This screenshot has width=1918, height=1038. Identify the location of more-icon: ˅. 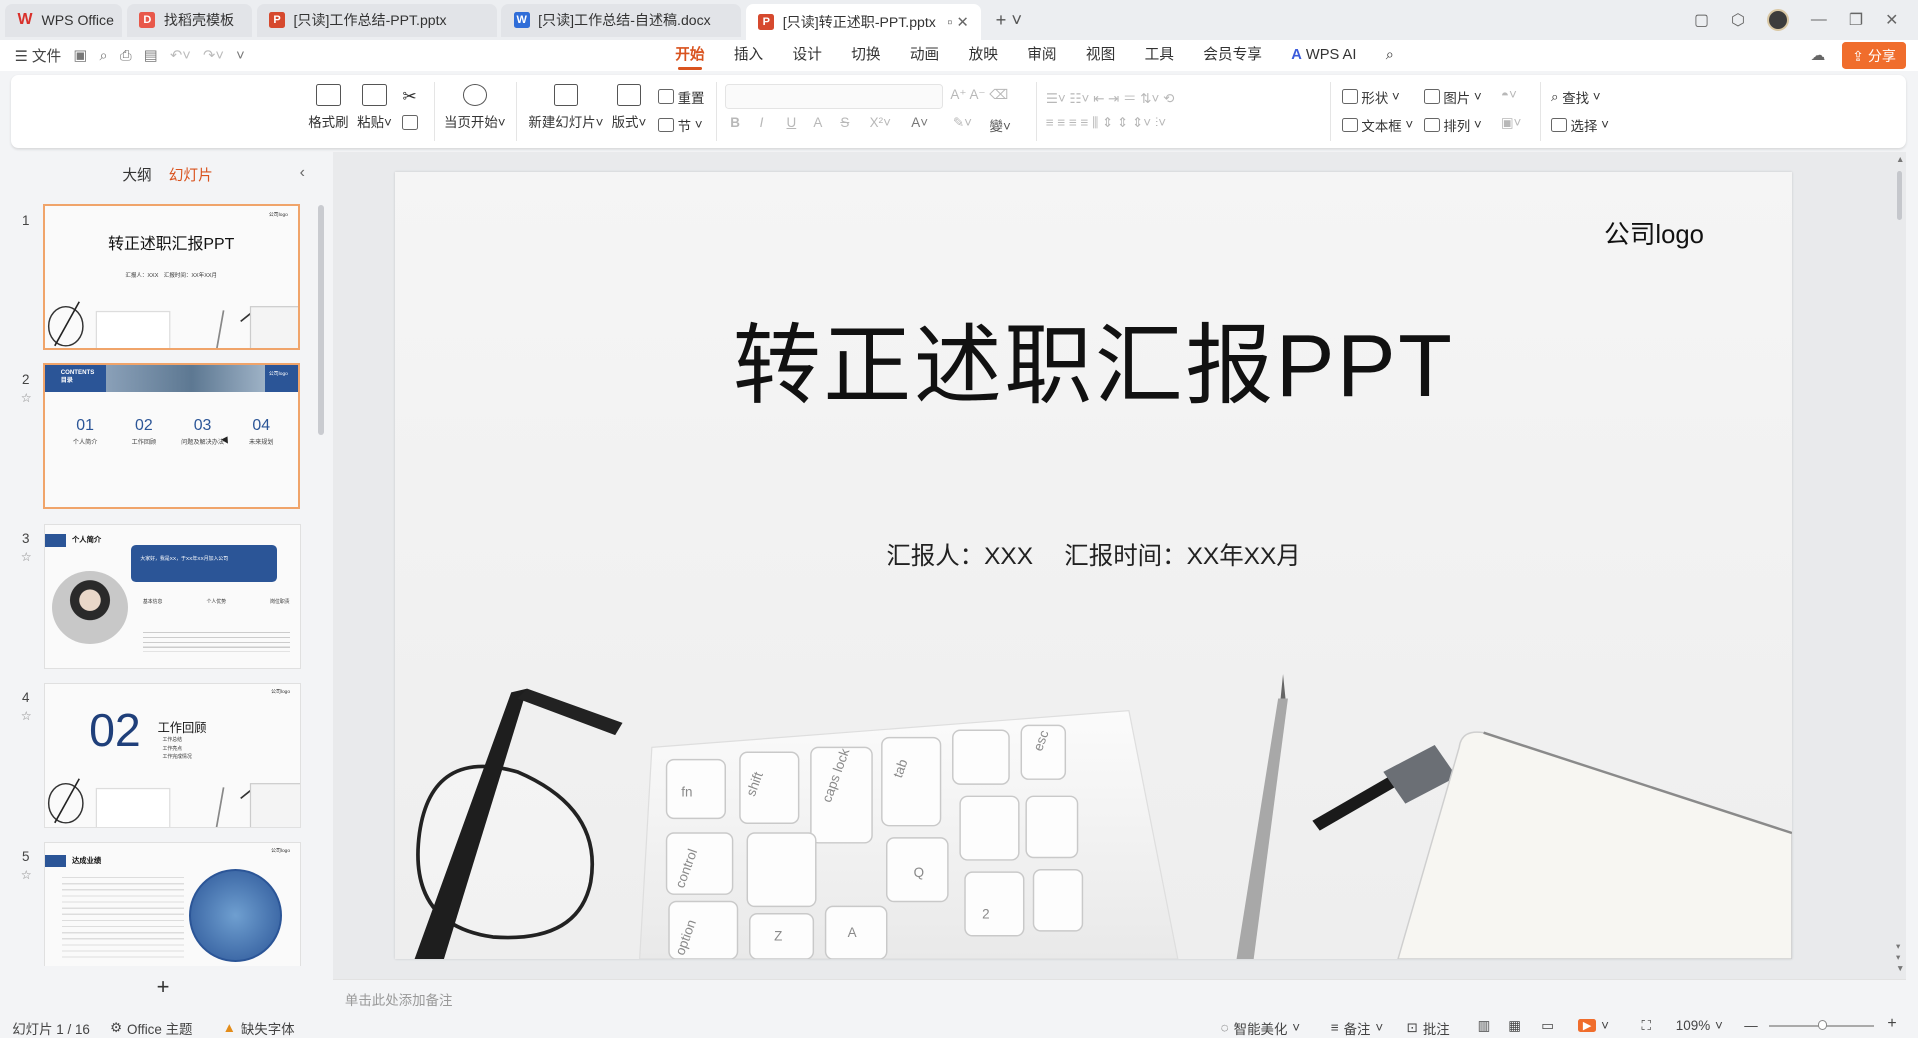
(240, 56).